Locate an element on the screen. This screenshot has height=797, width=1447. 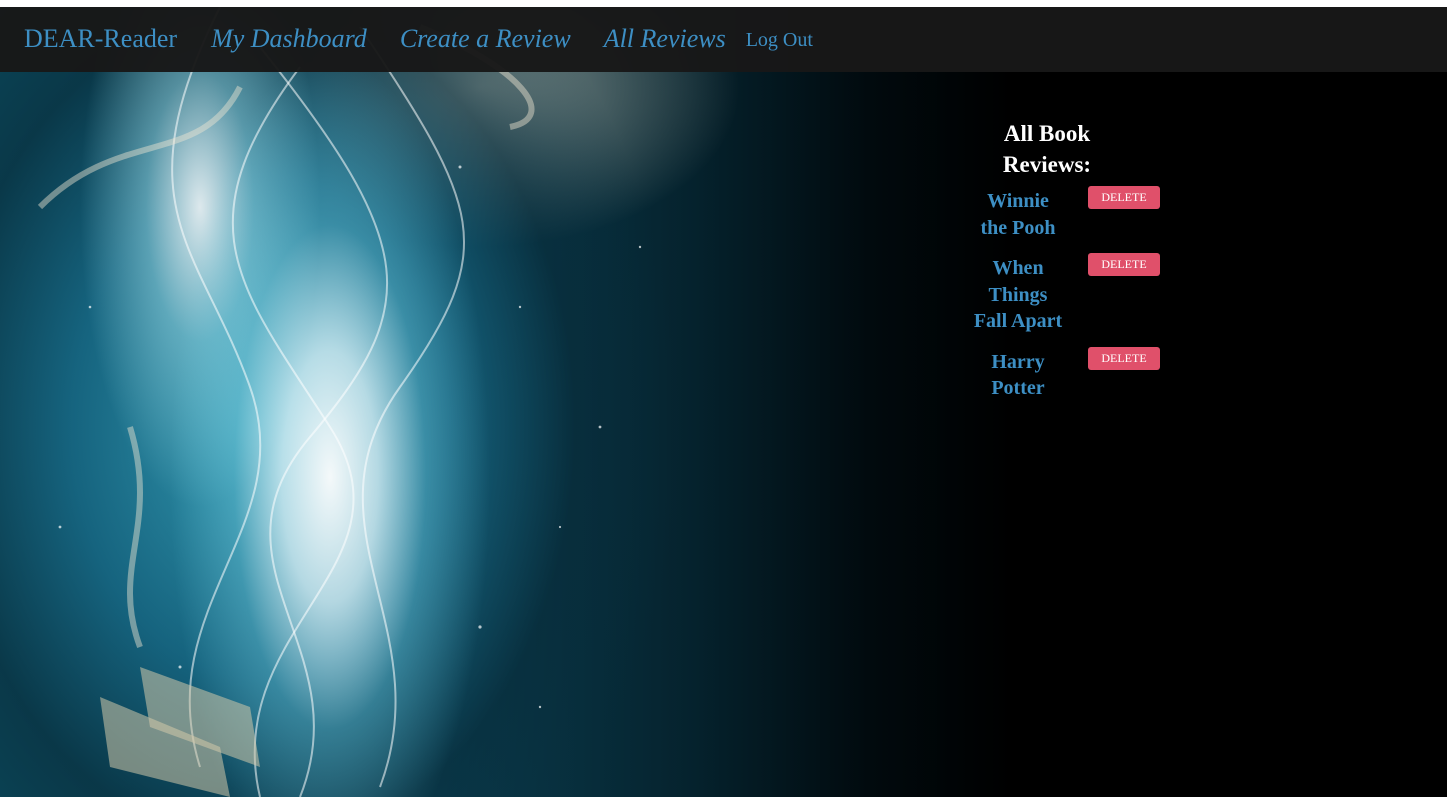
nav-all-reviews: All Reviews is located at coordinates (665, 39).